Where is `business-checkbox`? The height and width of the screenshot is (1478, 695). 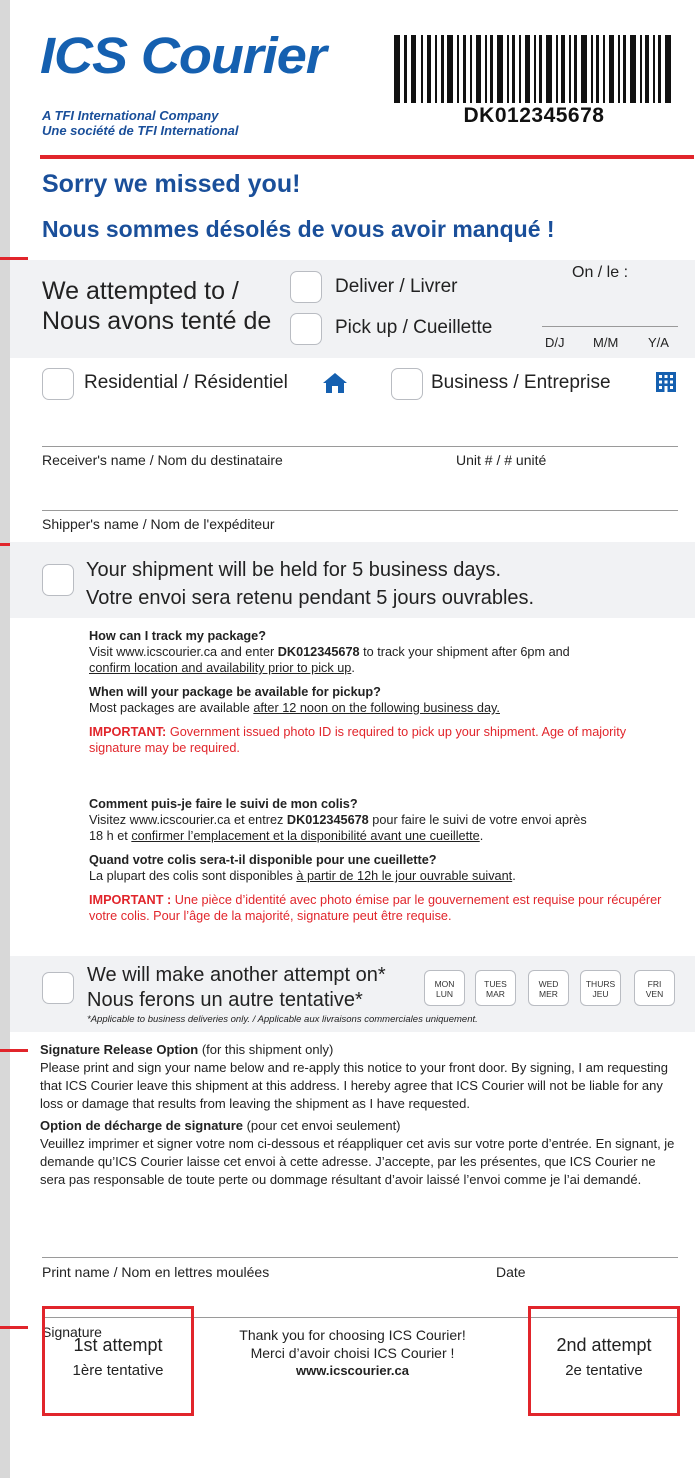
business-checkbox is located at coordinates (407, 384).